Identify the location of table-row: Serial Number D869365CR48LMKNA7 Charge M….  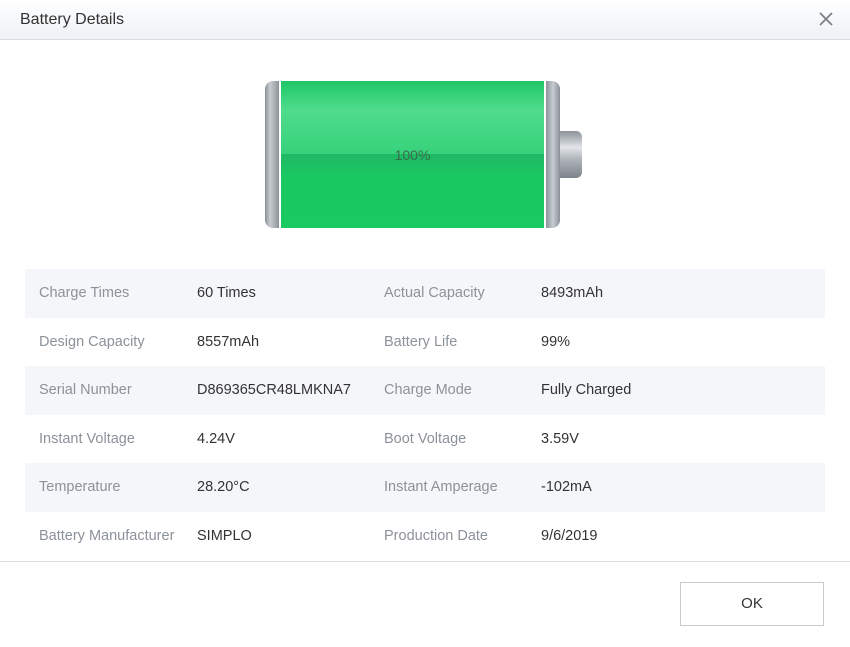
(425, 390).